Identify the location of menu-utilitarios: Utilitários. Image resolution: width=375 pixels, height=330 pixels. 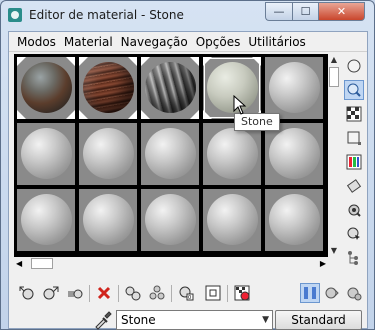
(276, 42).